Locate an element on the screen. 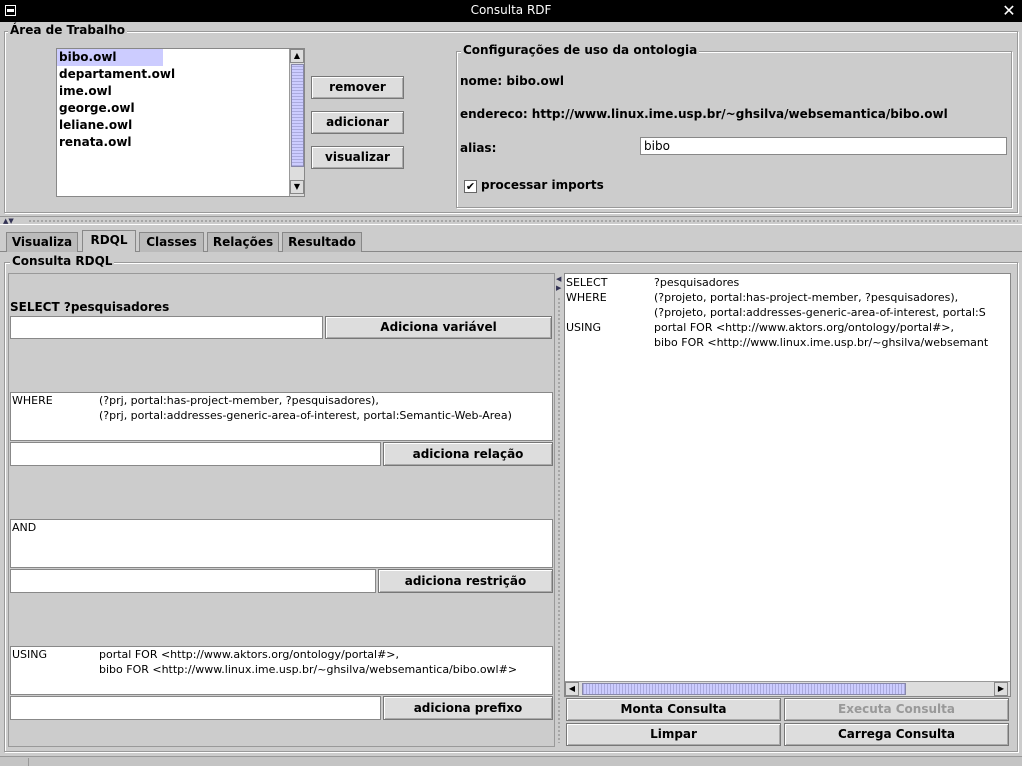 This screenshot has height=766, width=1022. process-imports-checkbox: ✔ is located at coordinates (470, 186).